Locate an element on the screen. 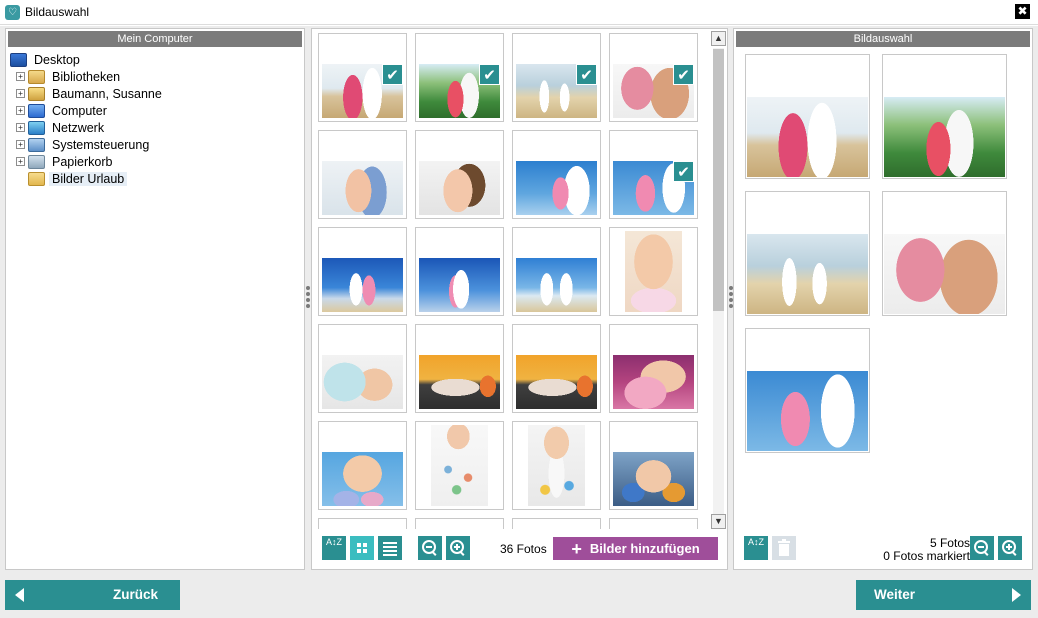 Image resolution: width=1038 pixels, height=618 pixels. scroll-down-button: ▼ is located at coordinates (718, 521).